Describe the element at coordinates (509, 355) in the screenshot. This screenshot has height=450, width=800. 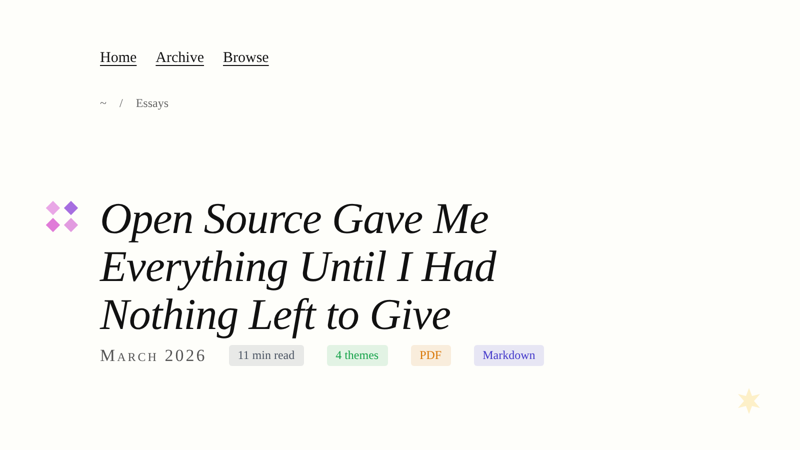
I see `download-link: Markdown` at that location.